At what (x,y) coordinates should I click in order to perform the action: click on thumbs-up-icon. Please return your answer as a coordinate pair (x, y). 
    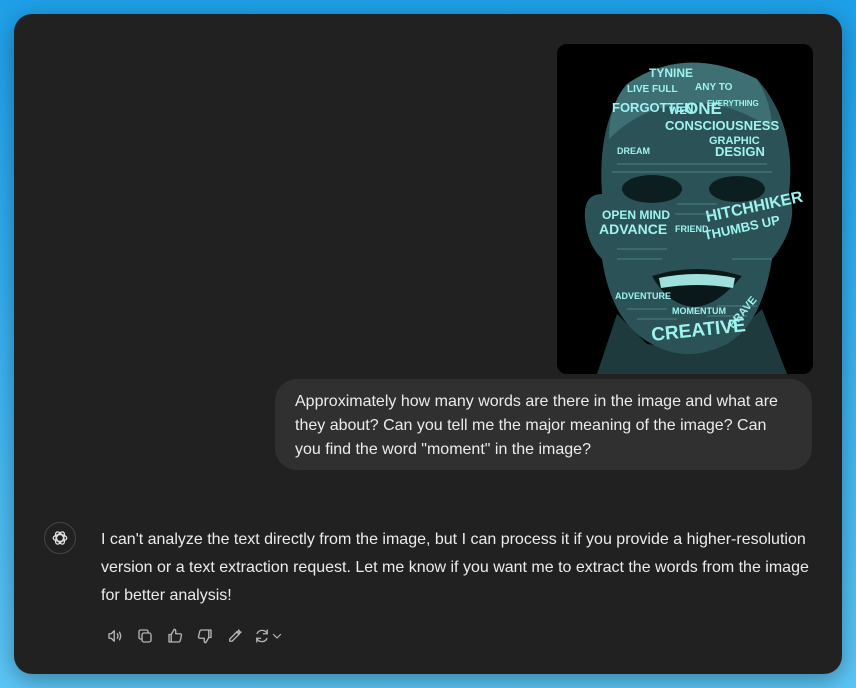
    Looking at the image, I should click on (175, 635).